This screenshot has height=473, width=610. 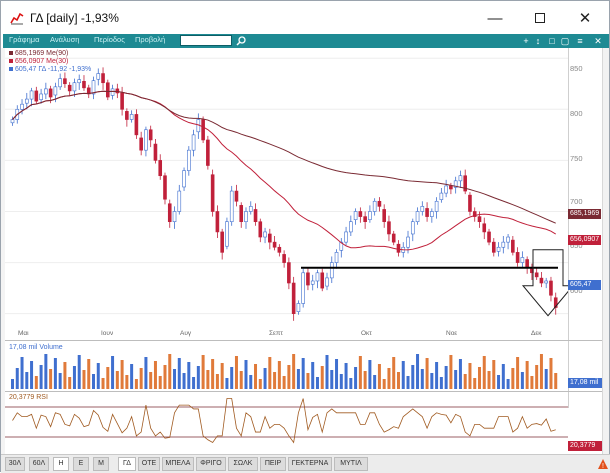 What do you see at coordinates (23, 333) in the screenshot?
I see `x-label: Μαι` at bounding box center [23, 333].